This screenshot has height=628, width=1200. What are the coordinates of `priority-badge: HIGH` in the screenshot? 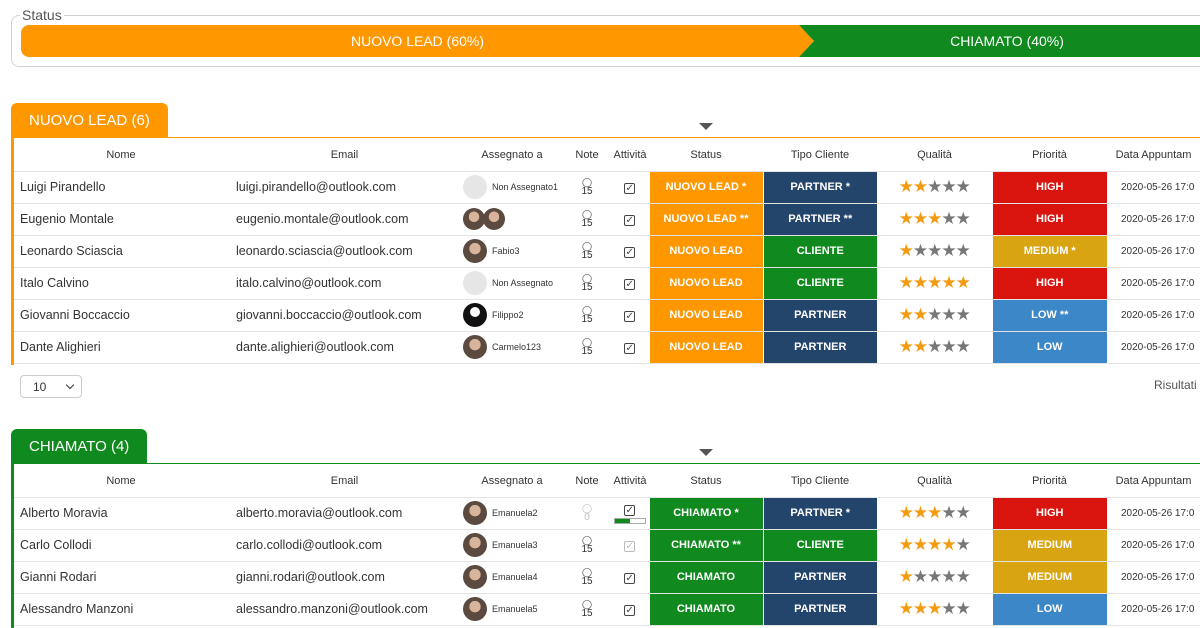 It's located at (1049, 513).